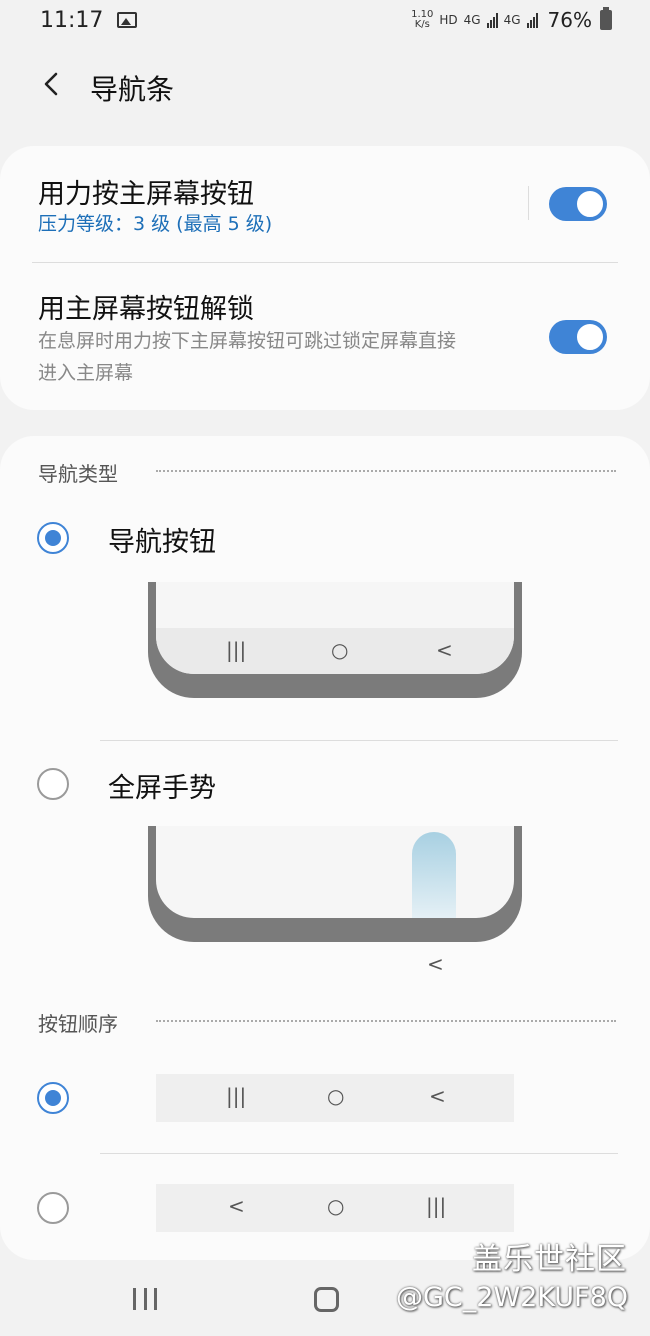  Describe the element at coordinates (578, 337) in the screenshot. I see `unlock-toggle` at that location.